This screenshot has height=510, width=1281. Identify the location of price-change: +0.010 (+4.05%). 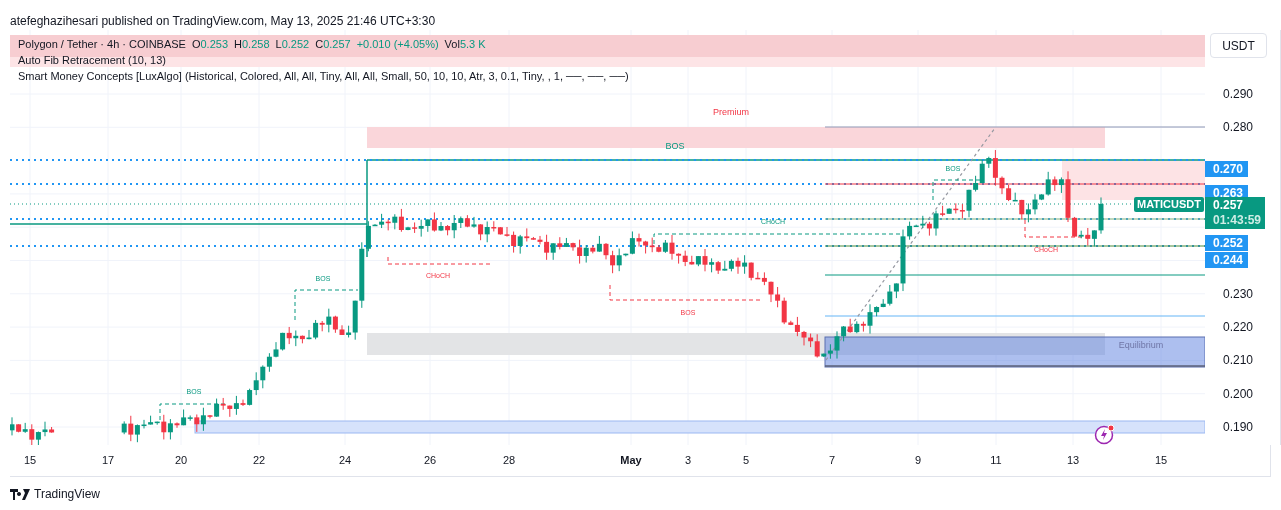
(397, 44).